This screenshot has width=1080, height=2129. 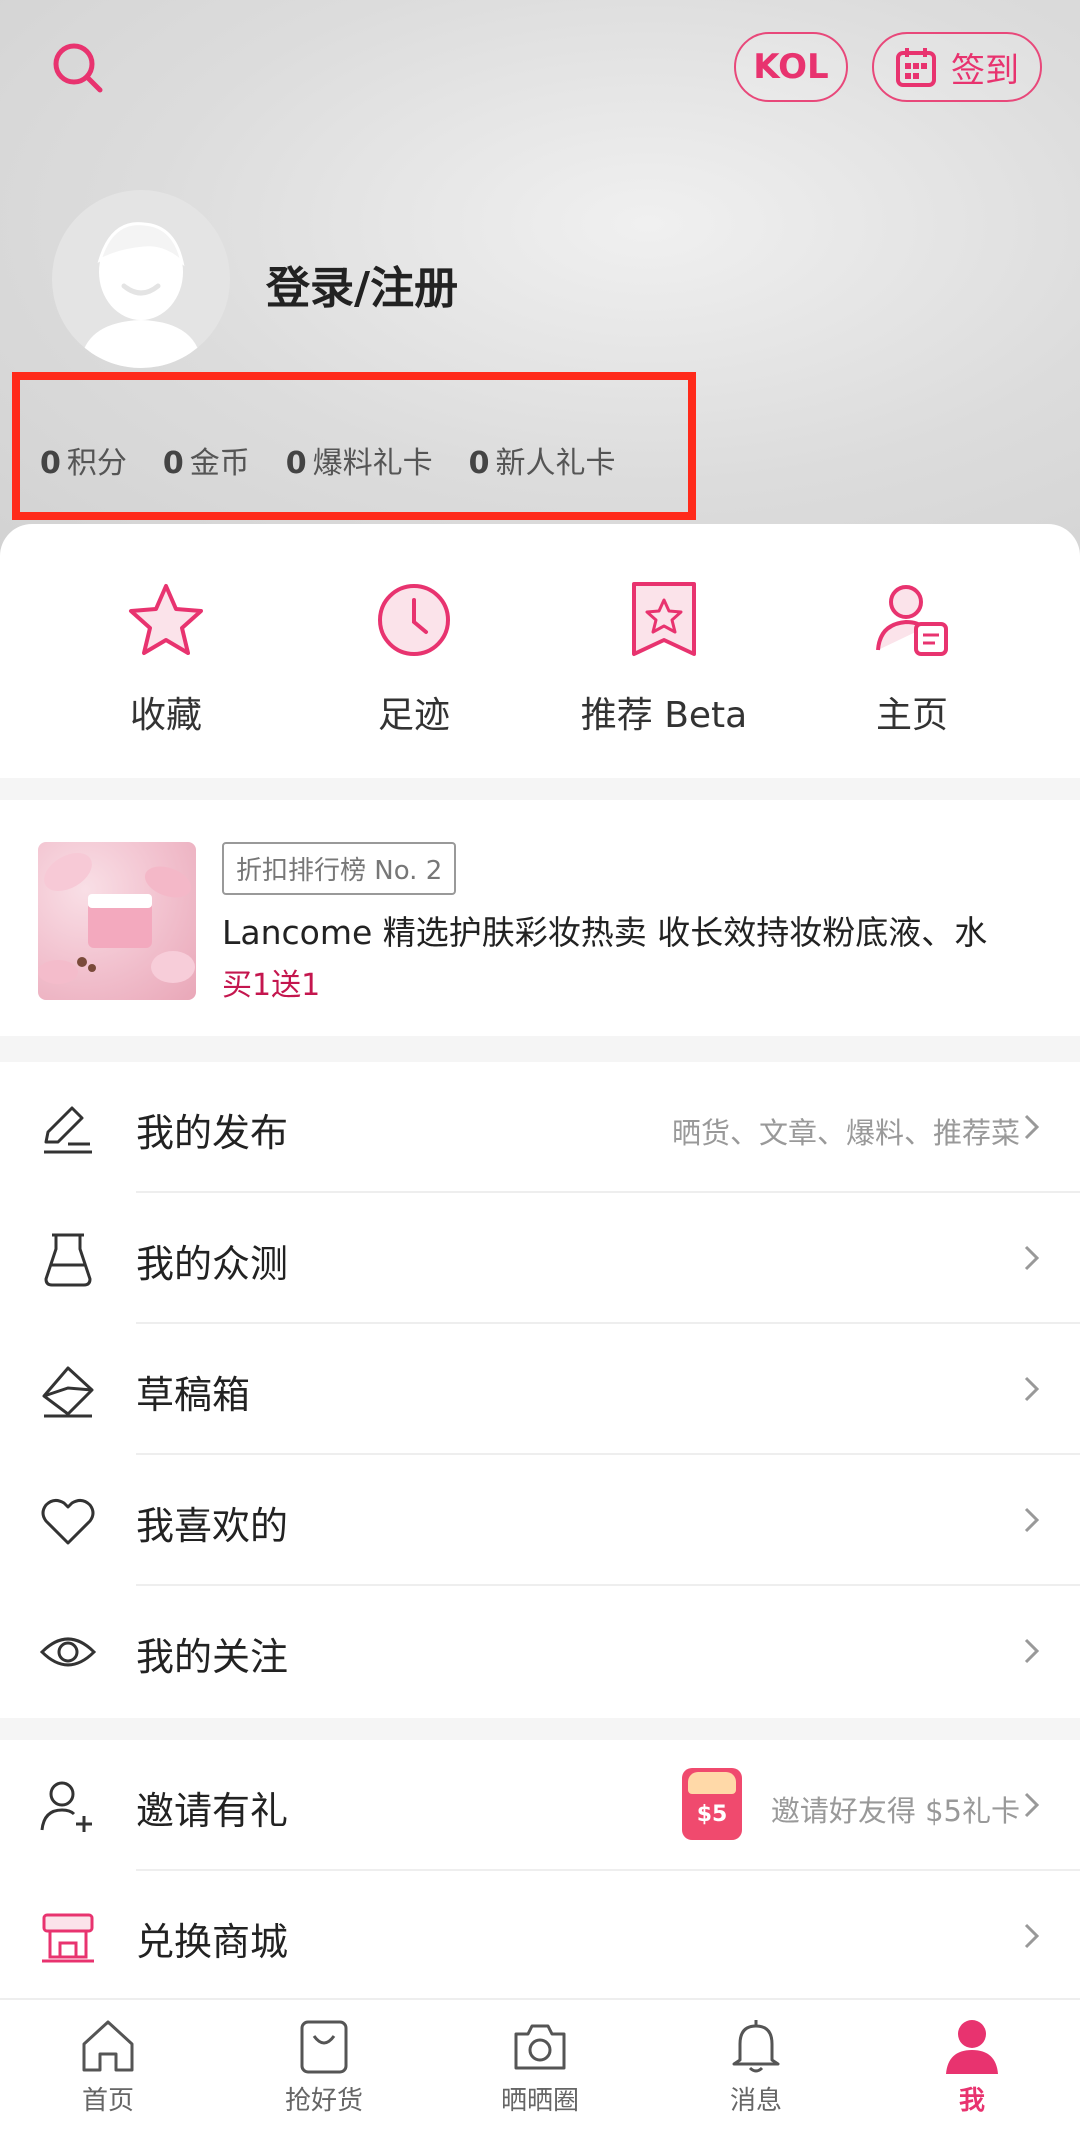 What do you see at coordinates (972, 2047) in the screenshot?
I see `user-icon` at bounding box center [972, 2047].